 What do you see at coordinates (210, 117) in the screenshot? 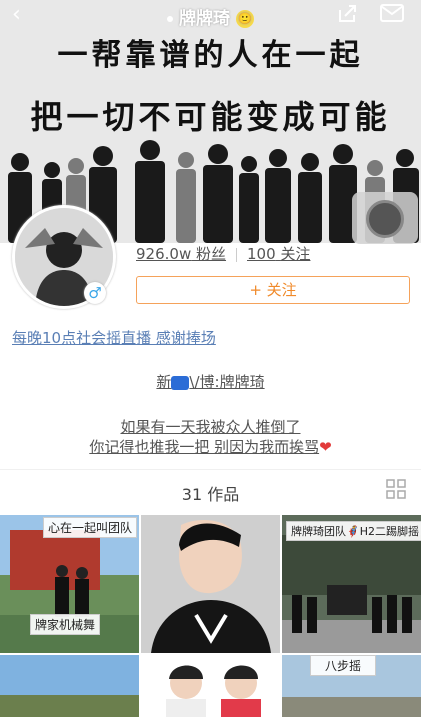
I see `banner-text-line2: 把一切不可能变成可能` at bounding box center [210, 117].